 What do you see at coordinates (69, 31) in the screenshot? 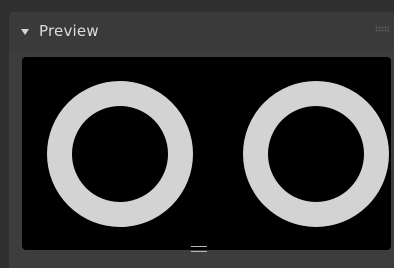
I see `panel-title: Preview` at bounding box center [69, 31].